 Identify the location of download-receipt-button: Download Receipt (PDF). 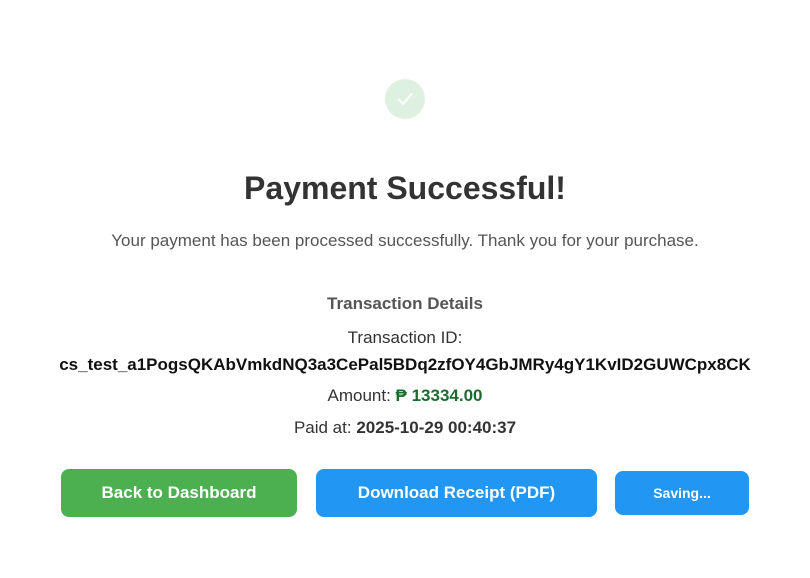
(456, 493).